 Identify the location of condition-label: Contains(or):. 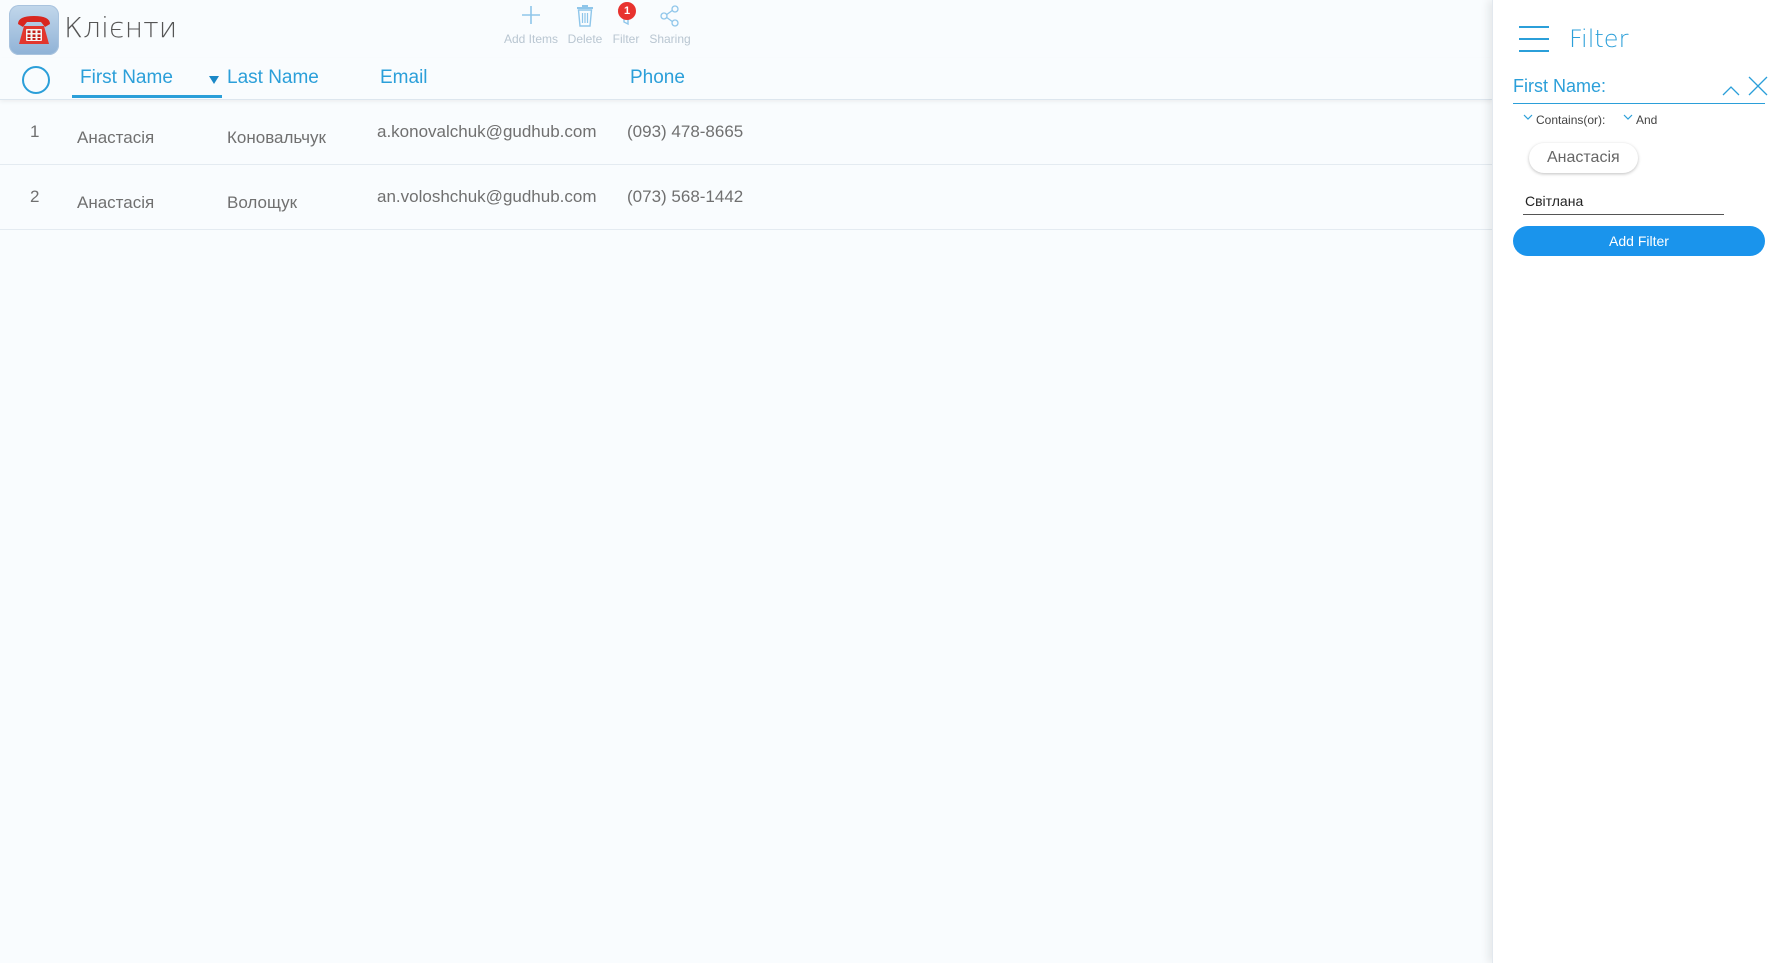
(1571, 120).